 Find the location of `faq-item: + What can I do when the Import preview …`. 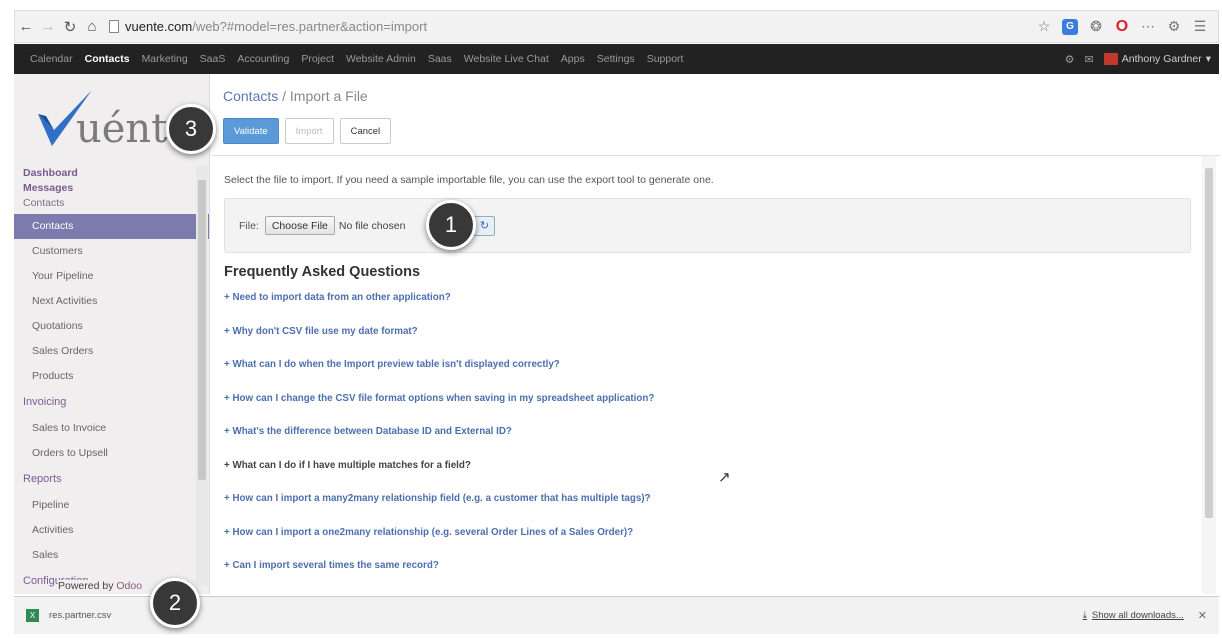

faq-item: + What can I do when the Import preview … is located at coordinates (439, 374).